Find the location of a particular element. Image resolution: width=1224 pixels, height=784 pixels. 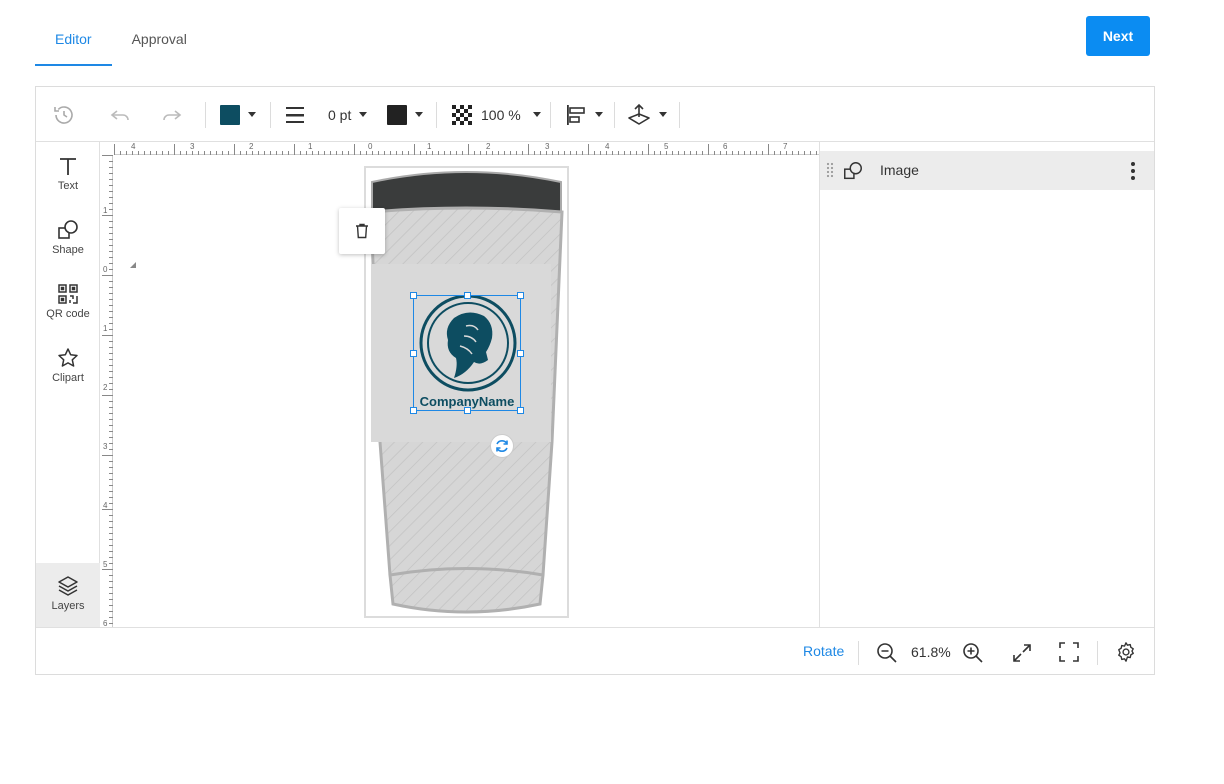

rotate-button: Rotate is located at coordinates (823, 651).